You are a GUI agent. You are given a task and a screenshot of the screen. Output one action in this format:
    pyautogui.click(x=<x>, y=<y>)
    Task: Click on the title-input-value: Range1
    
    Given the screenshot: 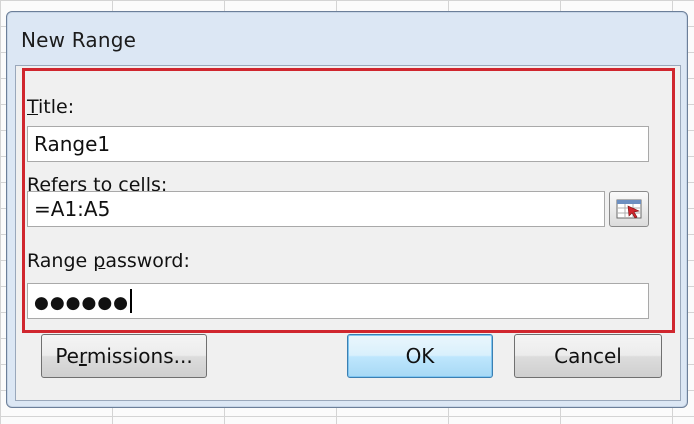 What is the action you would take?
    pyautogui.click(x=72, y=144)
    